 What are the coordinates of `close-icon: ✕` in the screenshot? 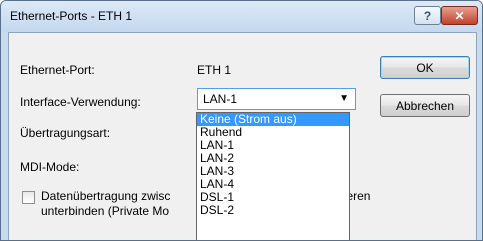 It's located at (459, 15).